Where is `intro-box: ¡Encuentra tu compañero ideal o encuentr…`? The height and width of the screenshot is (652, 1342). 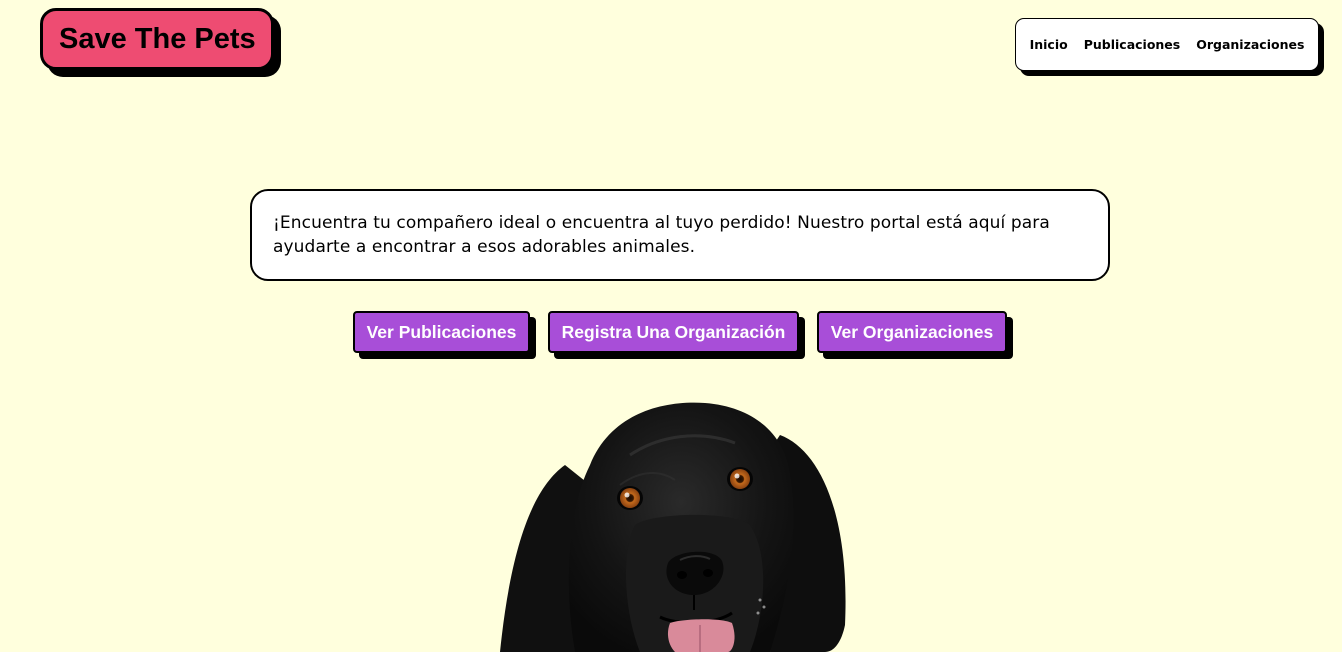 intro-box: ¡Encuentra tu compañero ideal o encuentr… is located at coordinates (680, 235).